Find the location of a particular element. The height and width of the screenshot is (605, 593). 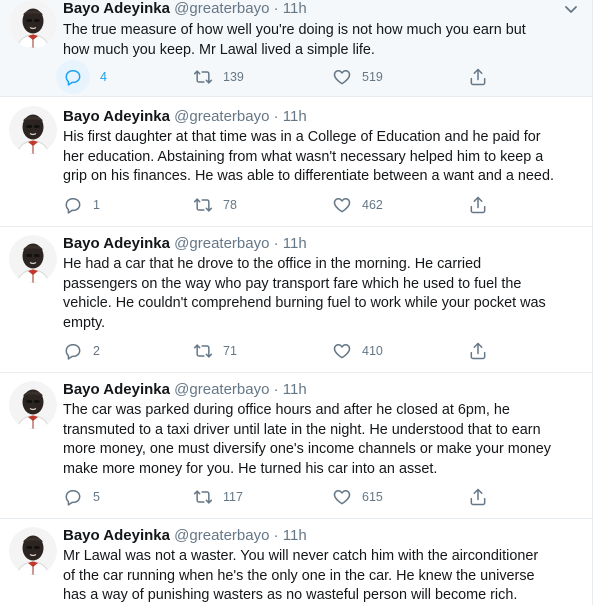

like-button: 615 is located at coordinates (357, 497).